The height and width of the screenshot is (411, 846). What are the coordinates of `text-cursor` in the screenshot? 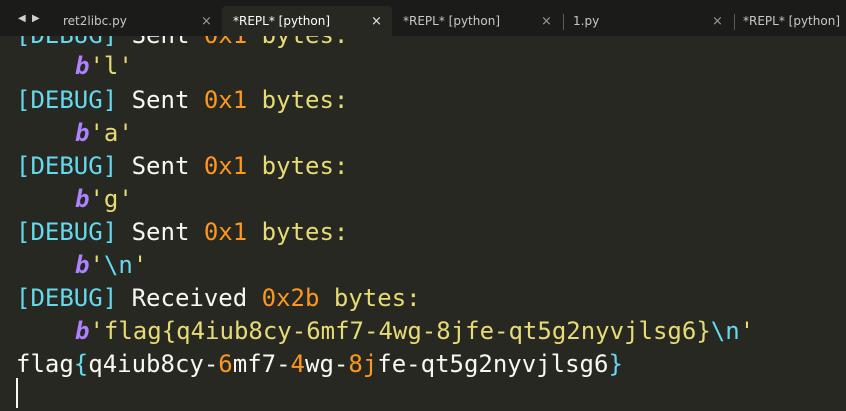 It's located at (17, 393).